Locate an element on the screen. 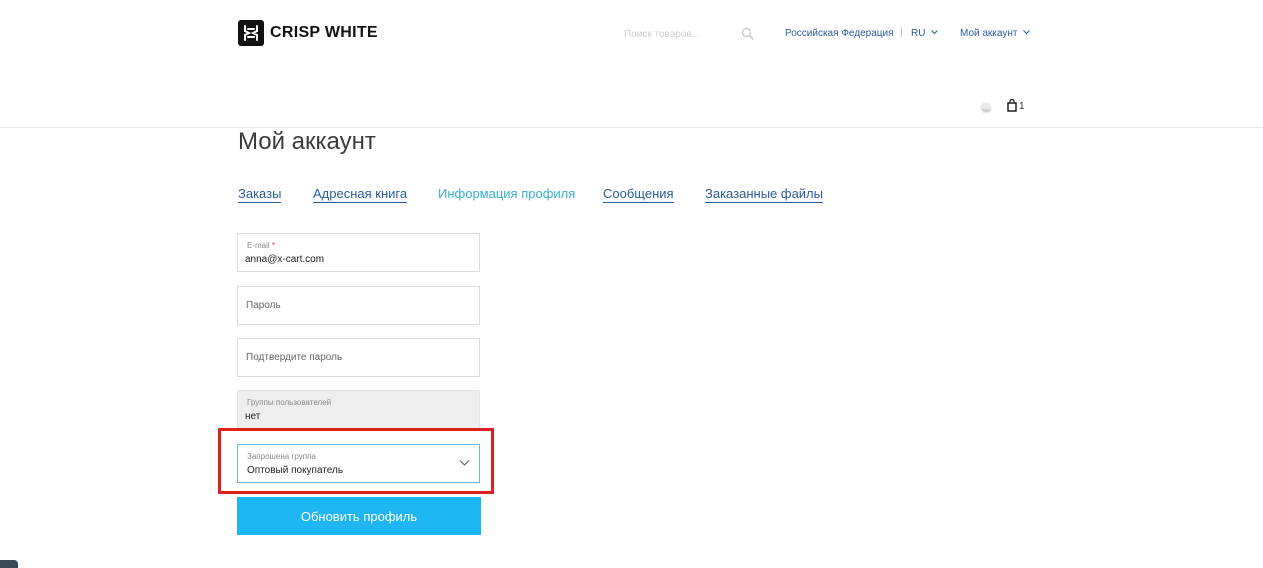  language-label: RU is located at coordinates (918, 33).